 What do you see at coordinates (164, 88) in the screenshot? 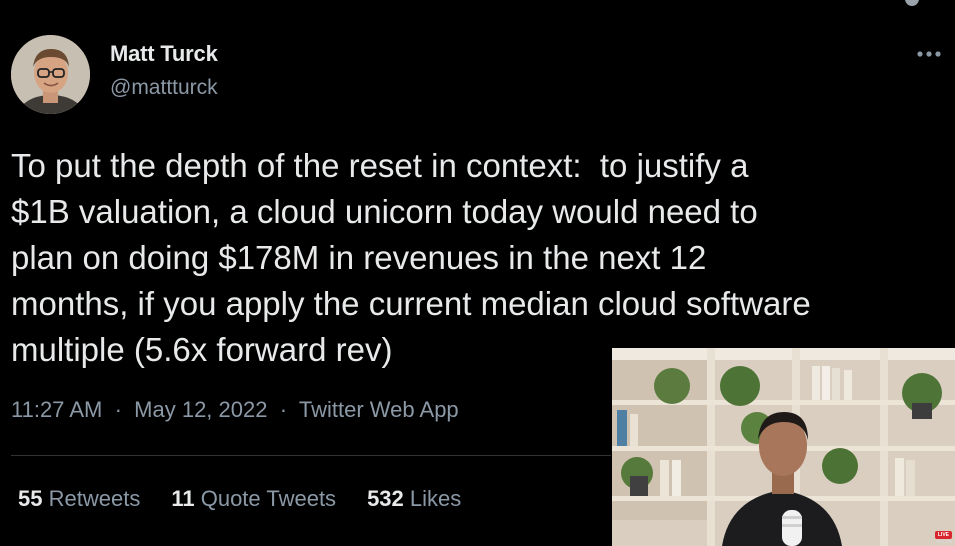
I see `author-handle: @mattturck` at bounding box center [164, 88].